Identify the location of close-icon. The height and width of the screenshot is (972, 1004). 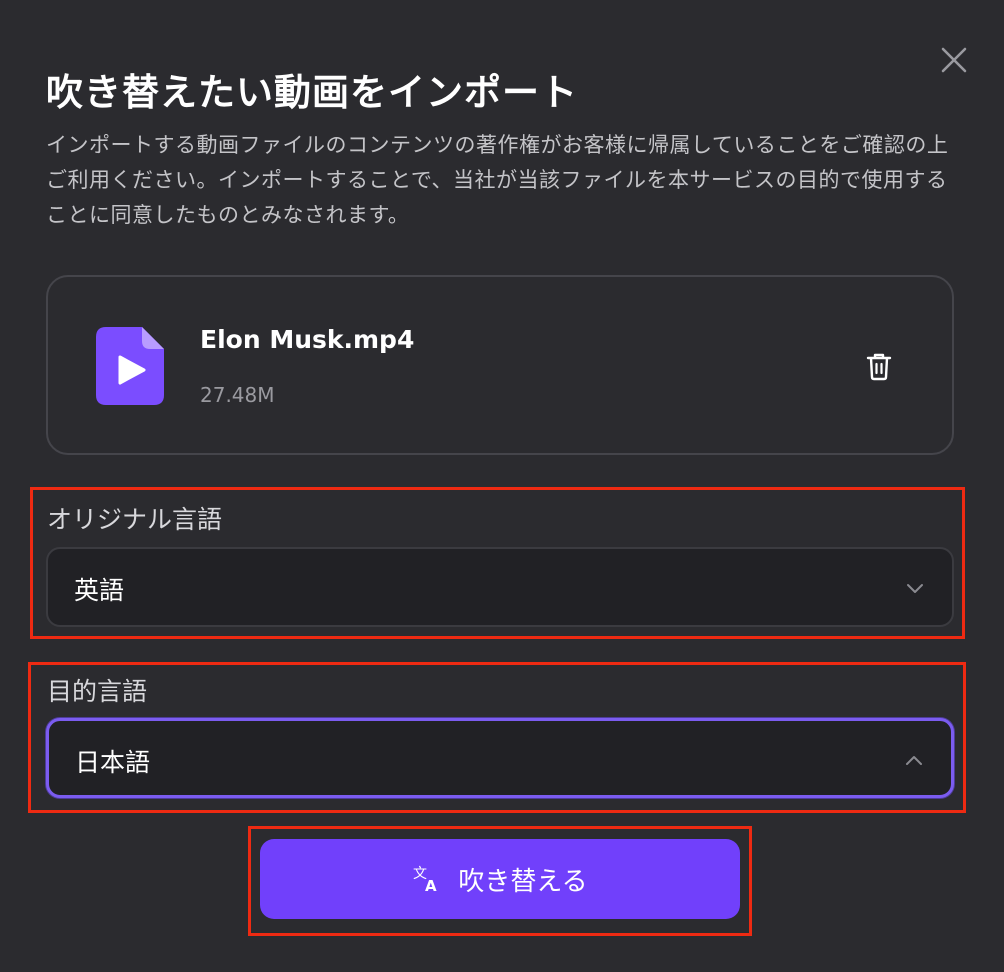
(954, 60).